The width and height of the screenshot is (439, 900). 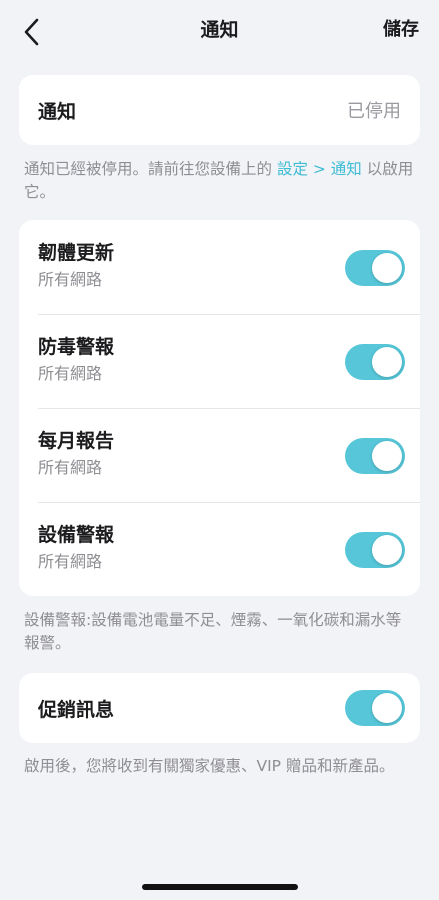 I want to click on notification-status-row: 通知 已停用, so click(x=219, y=110).